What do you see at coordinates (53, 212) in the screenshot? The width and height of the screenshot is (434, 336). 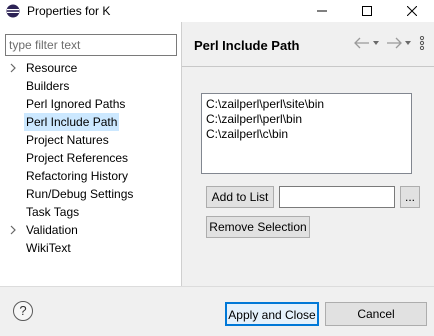 I see `tree-item-label: Task Tags` at bounding box center [53, 212].